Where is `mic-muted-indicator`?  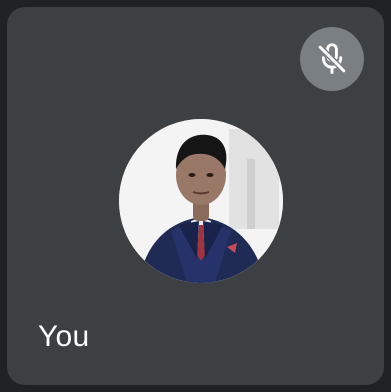
mic-muted-indicator is located at coordinates (332, 59).